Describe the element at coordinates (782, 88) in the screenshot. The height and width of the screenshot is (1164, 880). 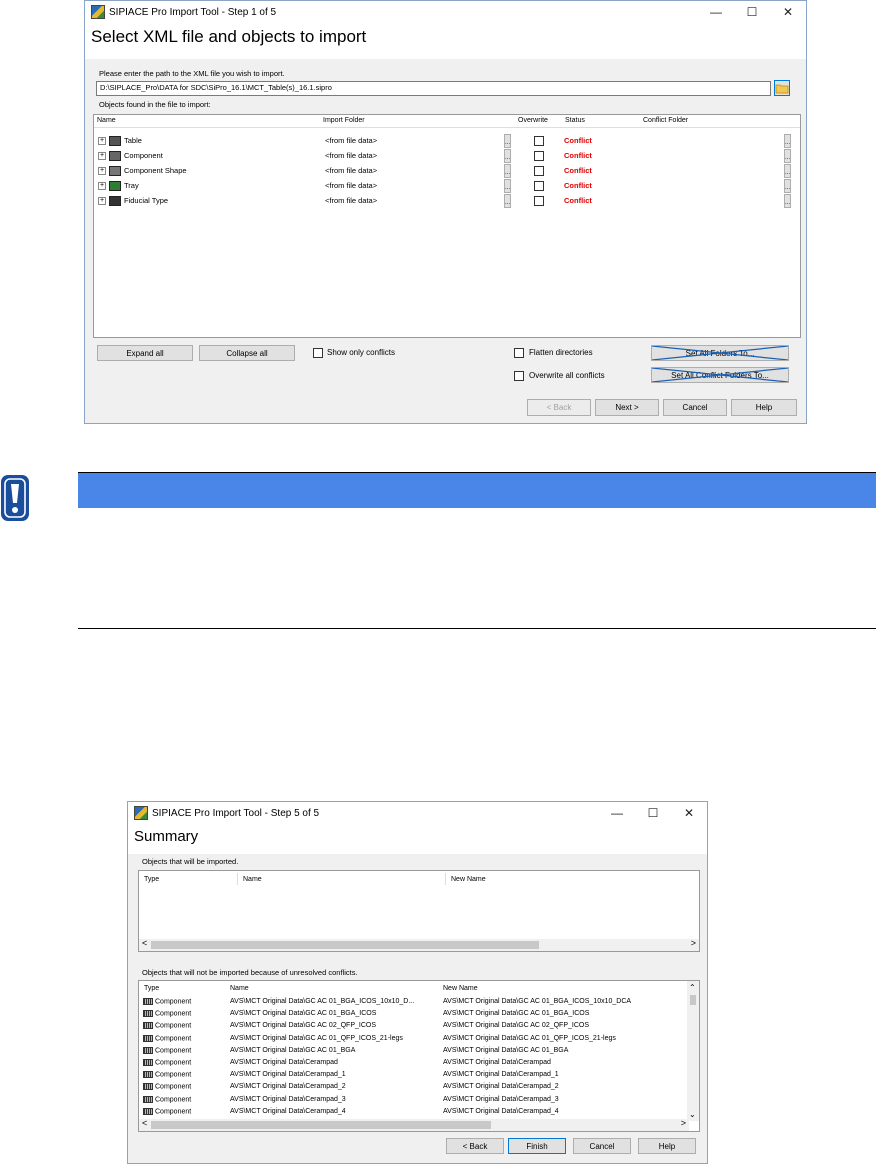
I see `browse-folder-button` at that location.